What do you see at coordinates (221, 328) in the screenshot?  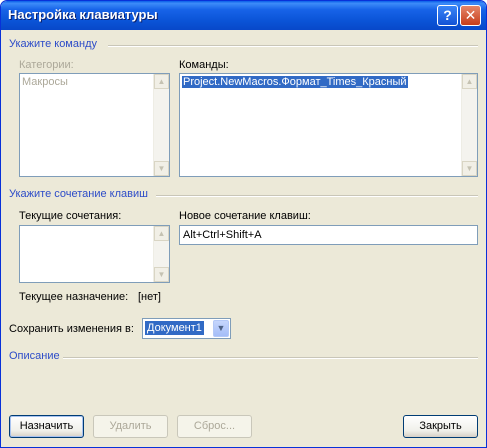 I see `chevron-down-icon: ▼` at bounding box center [221, 328].